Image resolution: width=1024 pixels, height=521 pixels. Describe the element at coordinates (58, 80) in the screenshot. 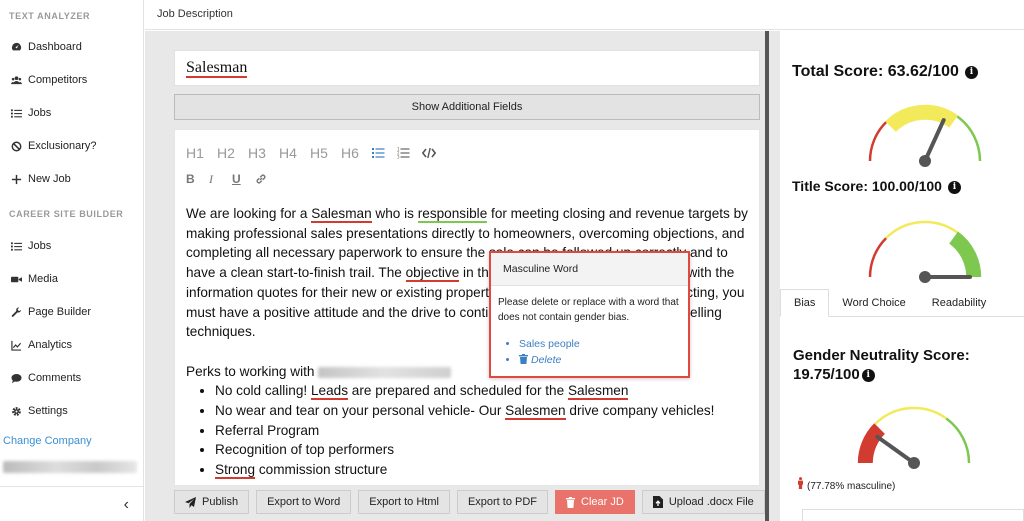

I see `sidebar-item-label: Competitors` at that location.